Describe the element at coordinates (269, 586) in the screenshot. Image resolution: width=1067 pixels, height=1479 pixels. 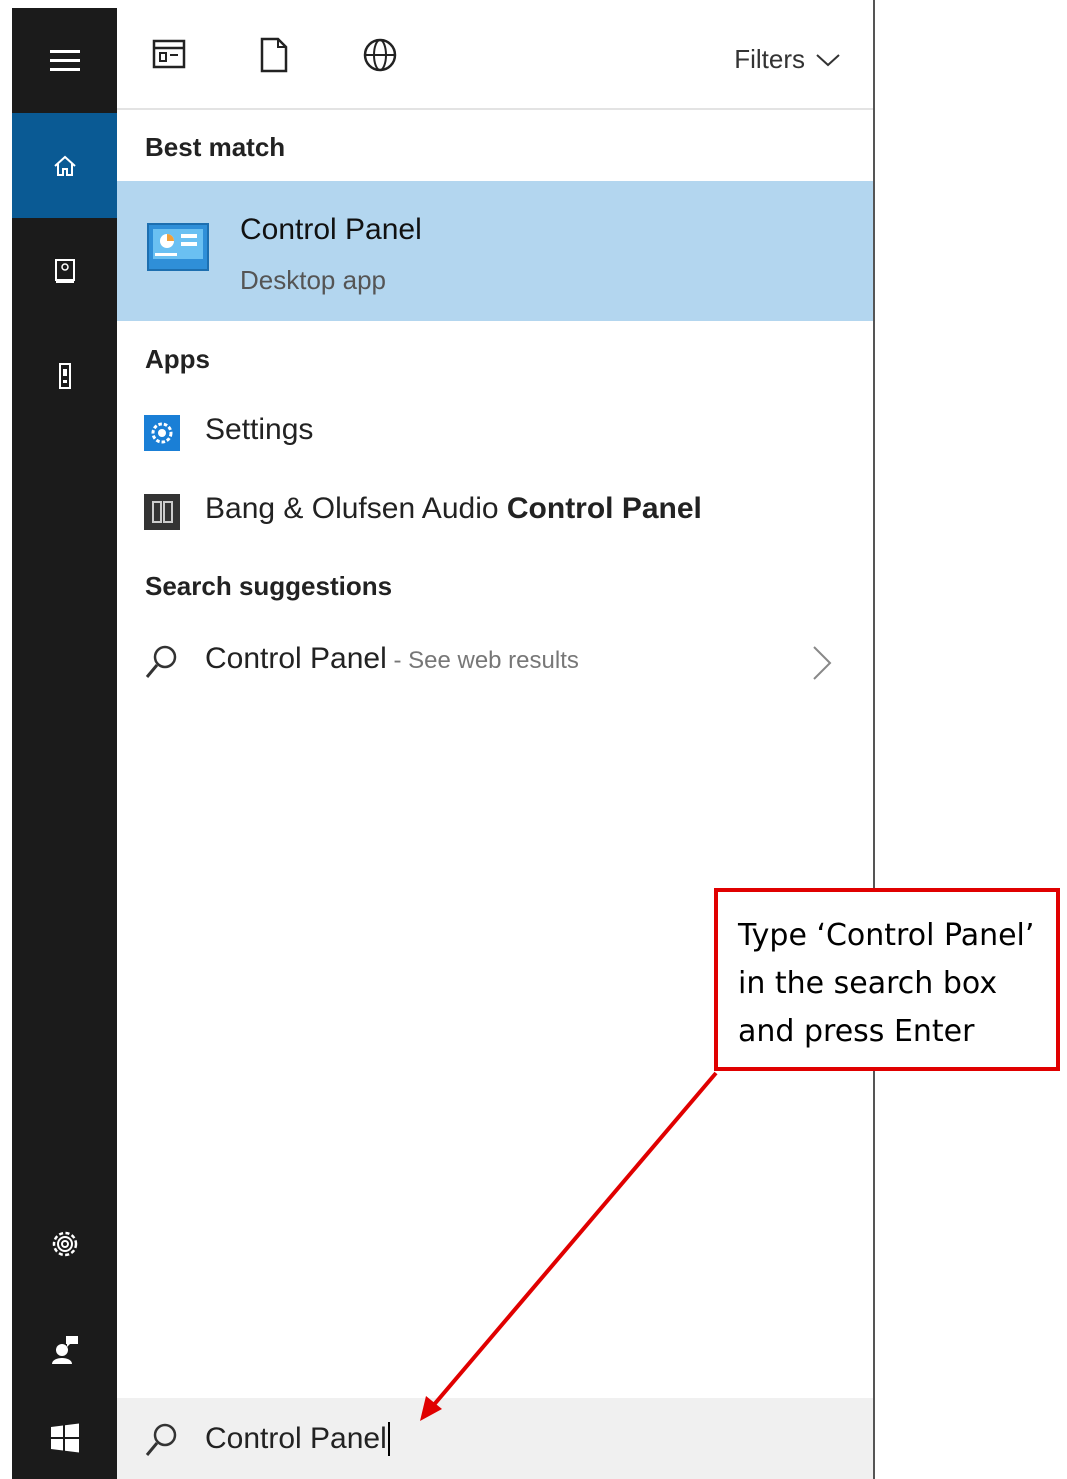
I see `search-suggestions-heading: Search suggestions` at that location.